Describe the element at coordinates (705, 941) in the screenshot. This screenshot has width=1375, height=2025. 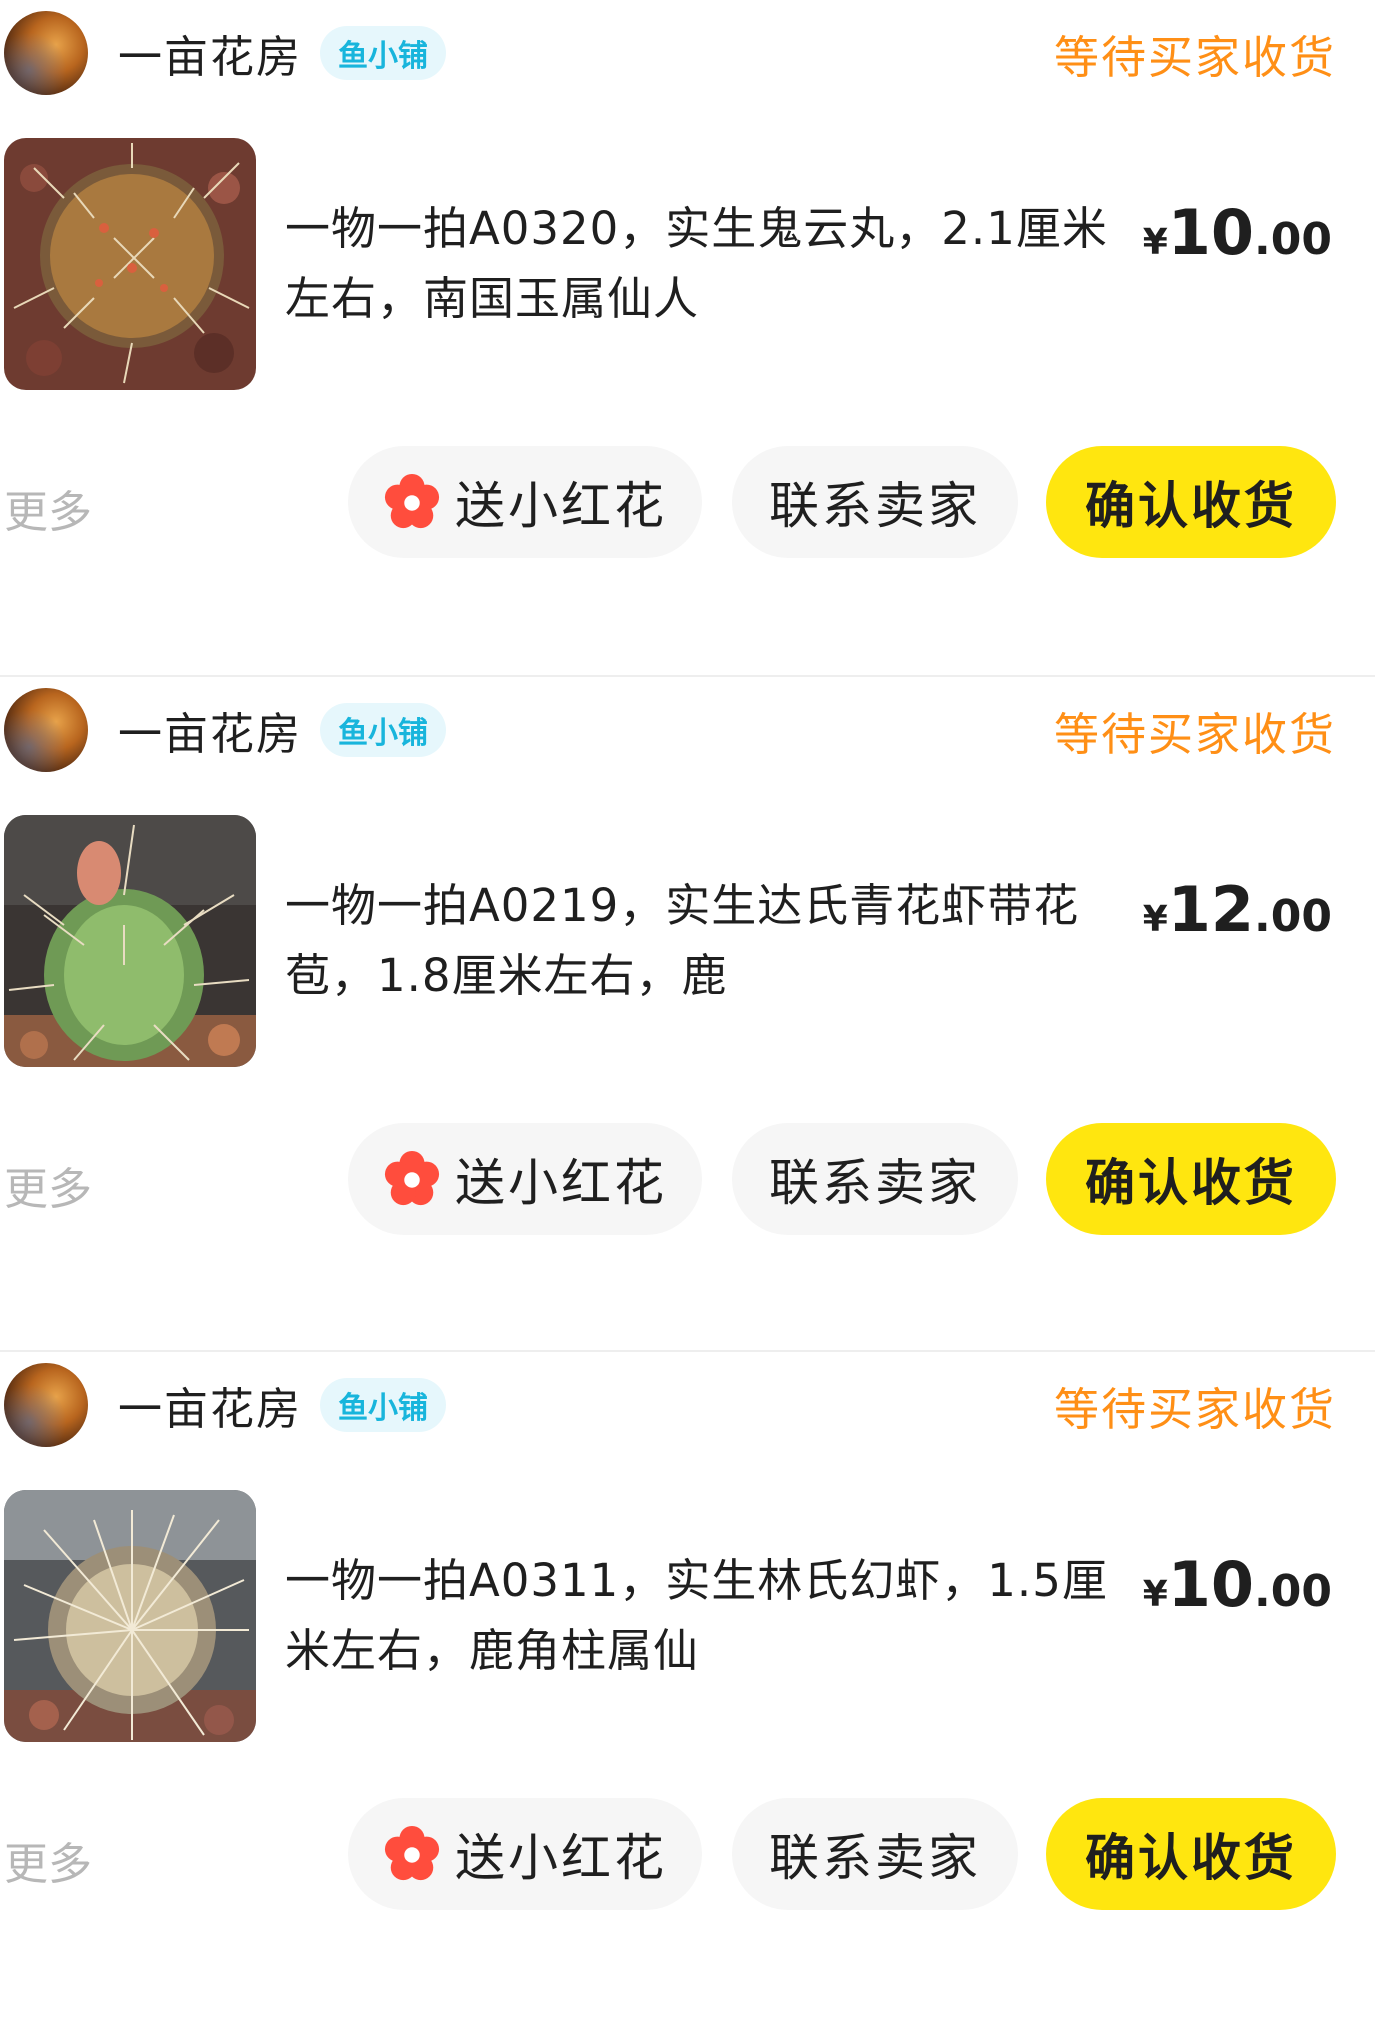
I see `product-title: 一物一拍A0219，实生达氏青花虾带花苞，1.8厘米左右，鹿` at that location.